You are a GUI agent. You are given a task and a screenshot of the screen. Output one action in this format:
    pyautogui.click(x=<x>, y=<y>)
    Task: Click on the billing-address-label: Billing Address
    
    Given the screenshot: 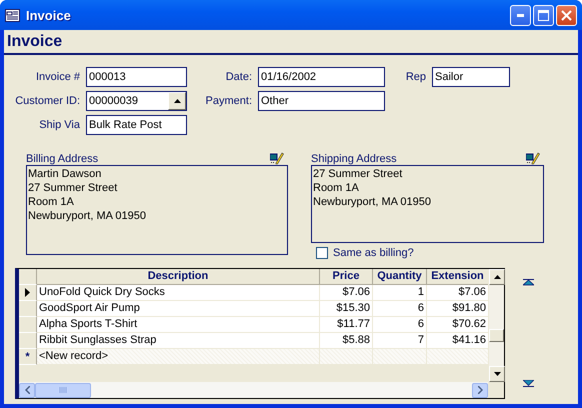 What is the action you would take?
    pyautogui.click(x=62, y=159)
    